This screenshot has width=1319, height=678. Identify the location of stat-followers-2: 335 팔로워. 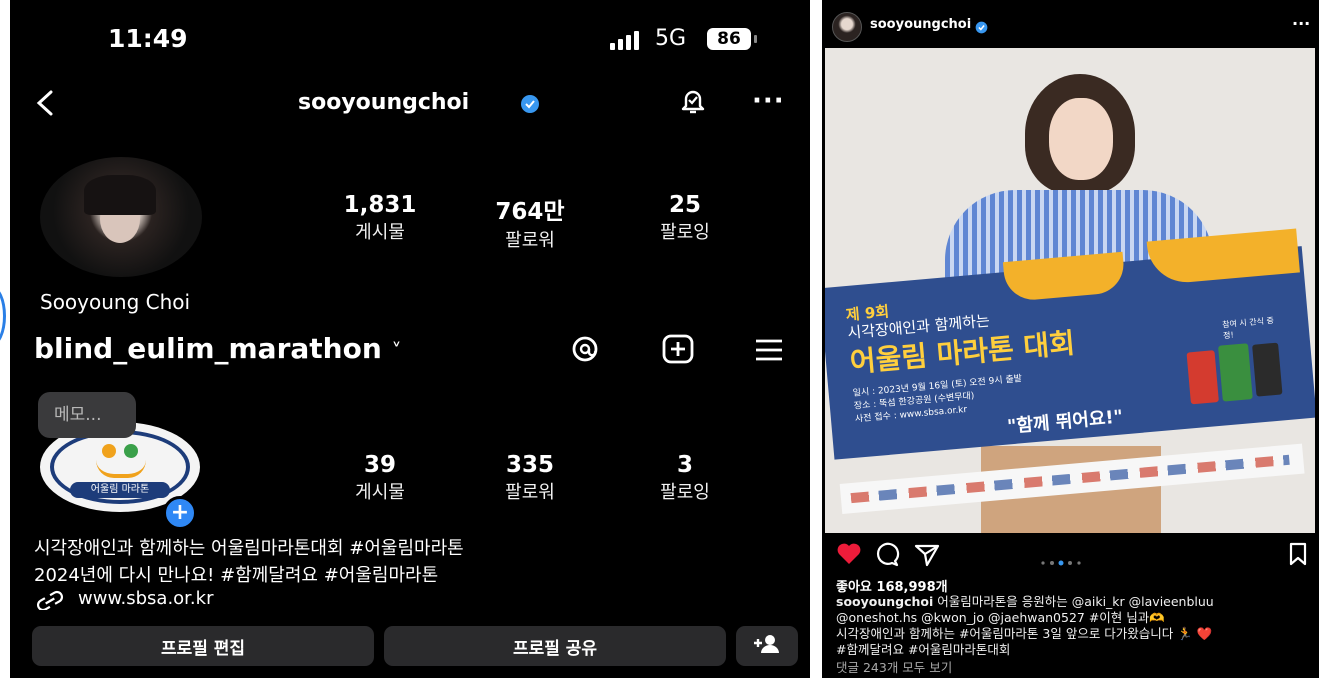
(530, 478).